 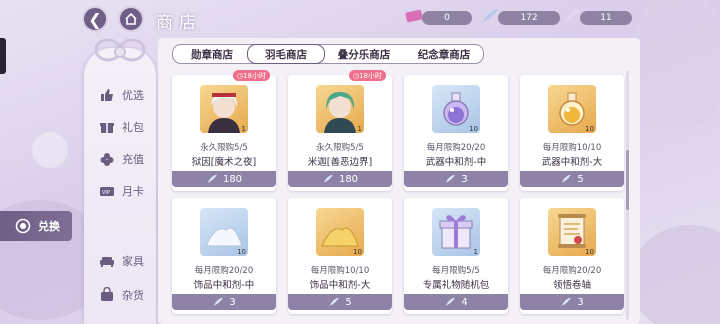 What do you see at coordinates (120, 95) in the screenshot?
I see `nav-item-youxuan: 优选` at bounding box center [120, 95].